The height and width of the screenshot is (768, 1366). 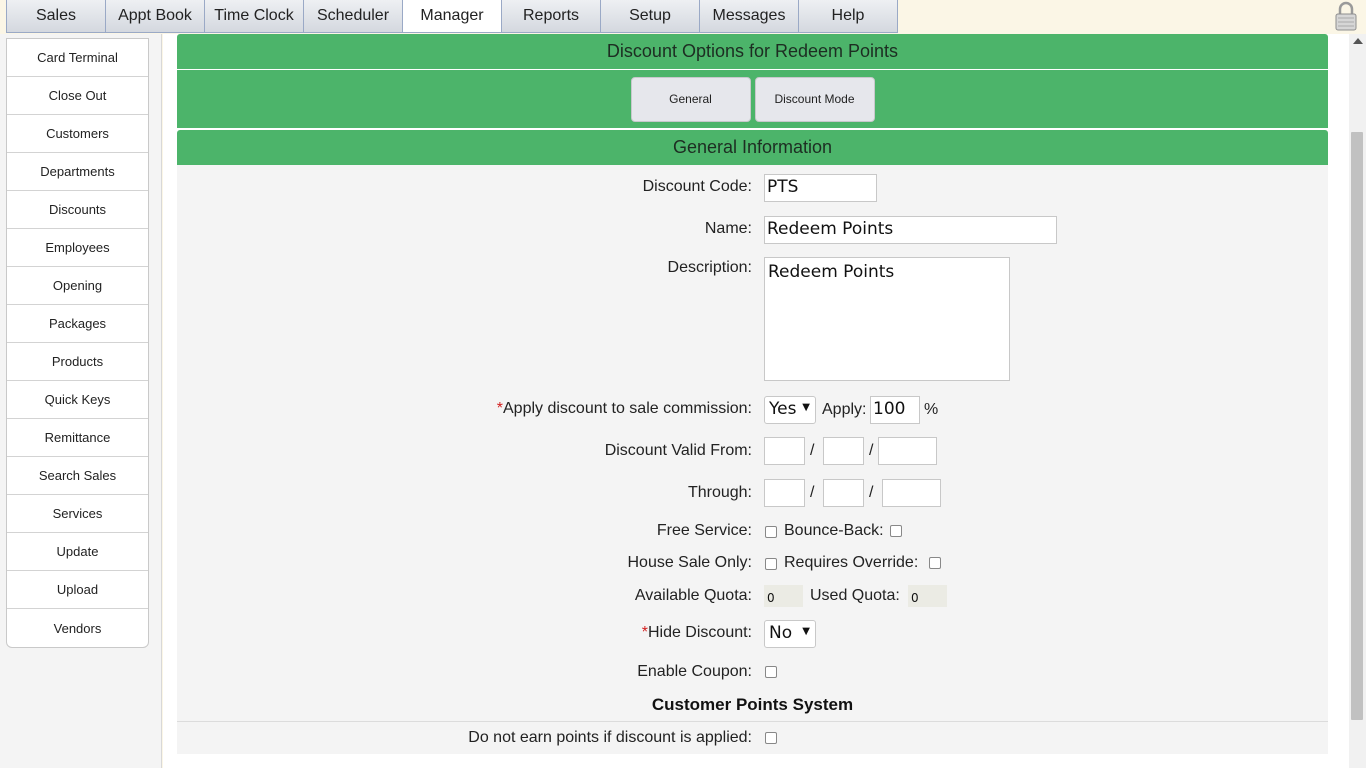 What do you see at coordinates (719, 492) in the screenshot?
I see `through-label: Through:` at bounding box center [719, 492].